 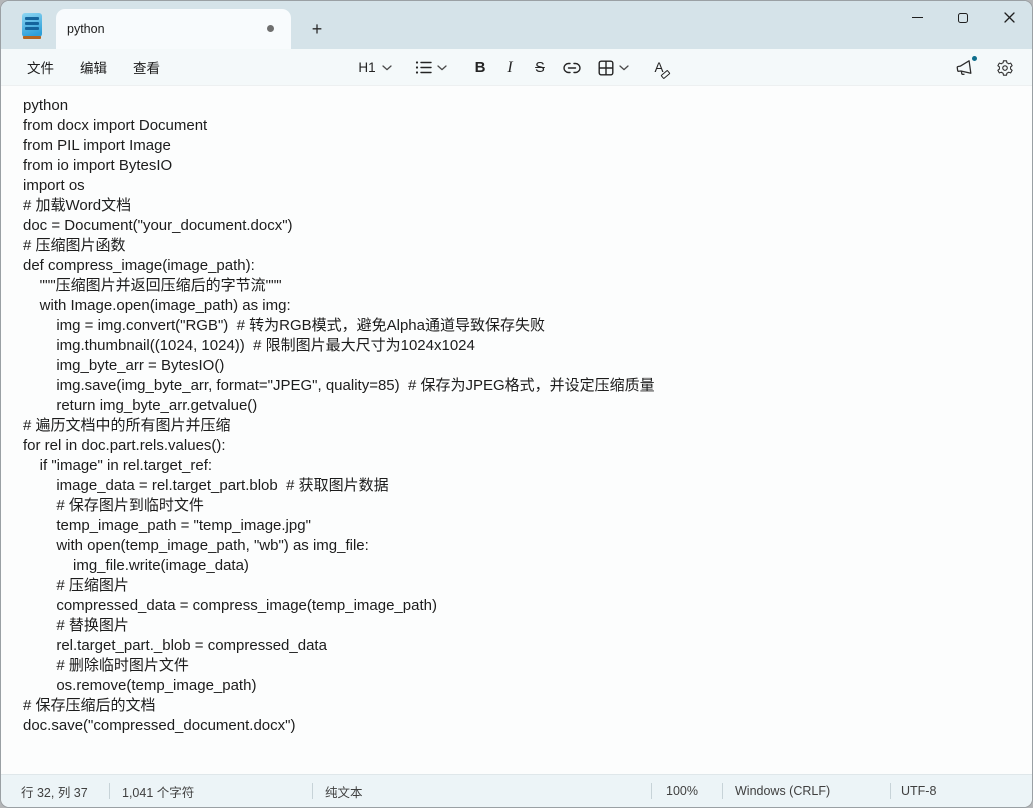 What do you see at coordinates (965, 68) in the screenshot?
I see `announcement-button` at bounding box center [965, 68].